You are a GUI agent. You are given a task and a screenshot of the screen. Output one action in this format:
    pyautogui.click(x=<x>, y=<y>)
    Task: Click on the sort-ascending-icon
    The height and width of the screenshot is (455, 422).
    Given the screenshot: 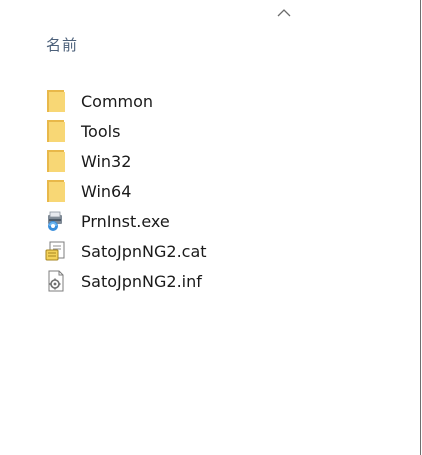 What is the action you would take?
    pyautogui.click(x=284, y=13)
    